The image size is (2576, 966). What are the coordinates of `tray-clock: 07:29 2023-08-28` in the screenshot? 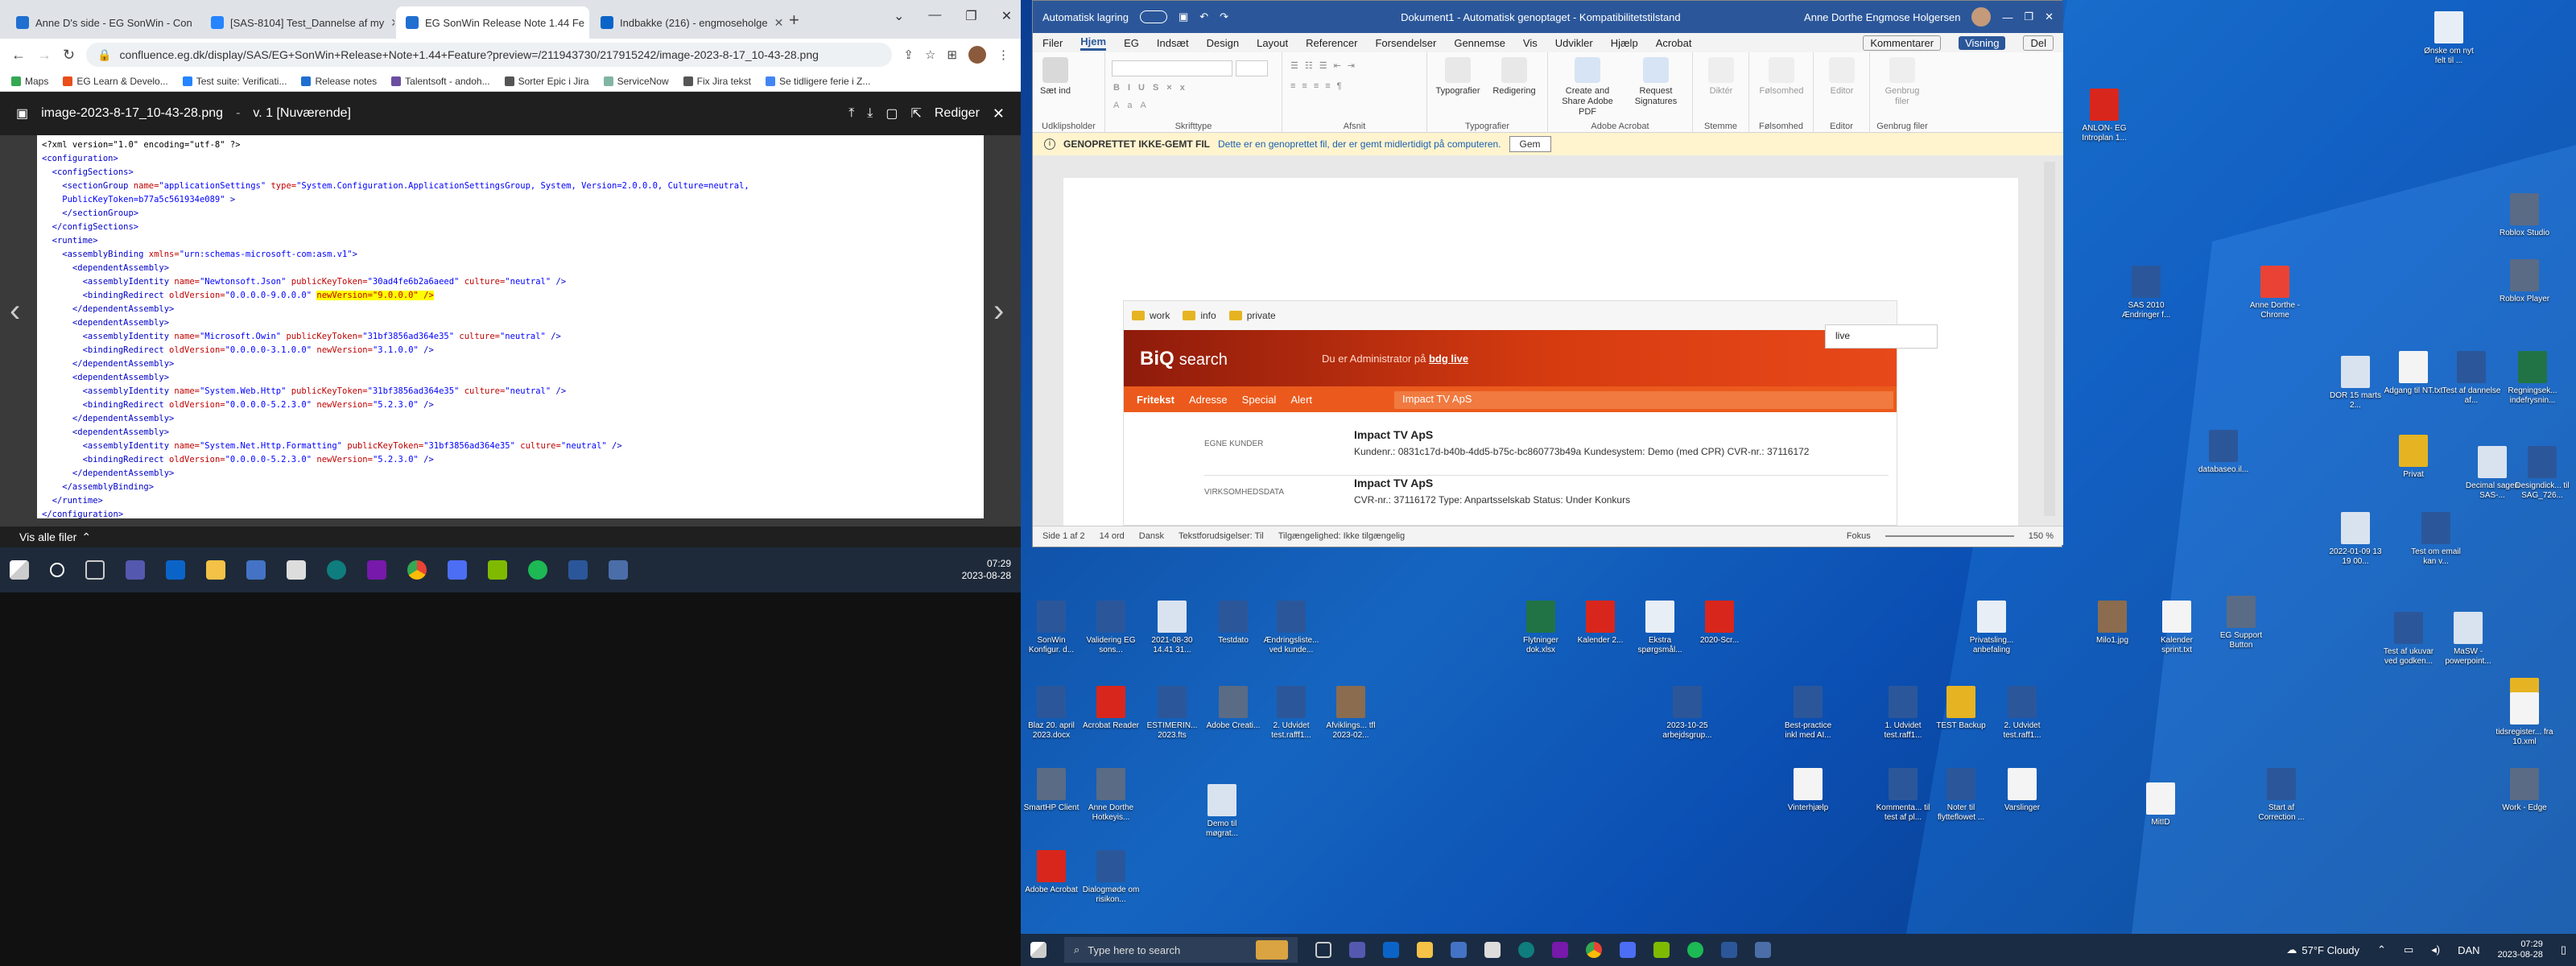 It's located at (2520, 949).